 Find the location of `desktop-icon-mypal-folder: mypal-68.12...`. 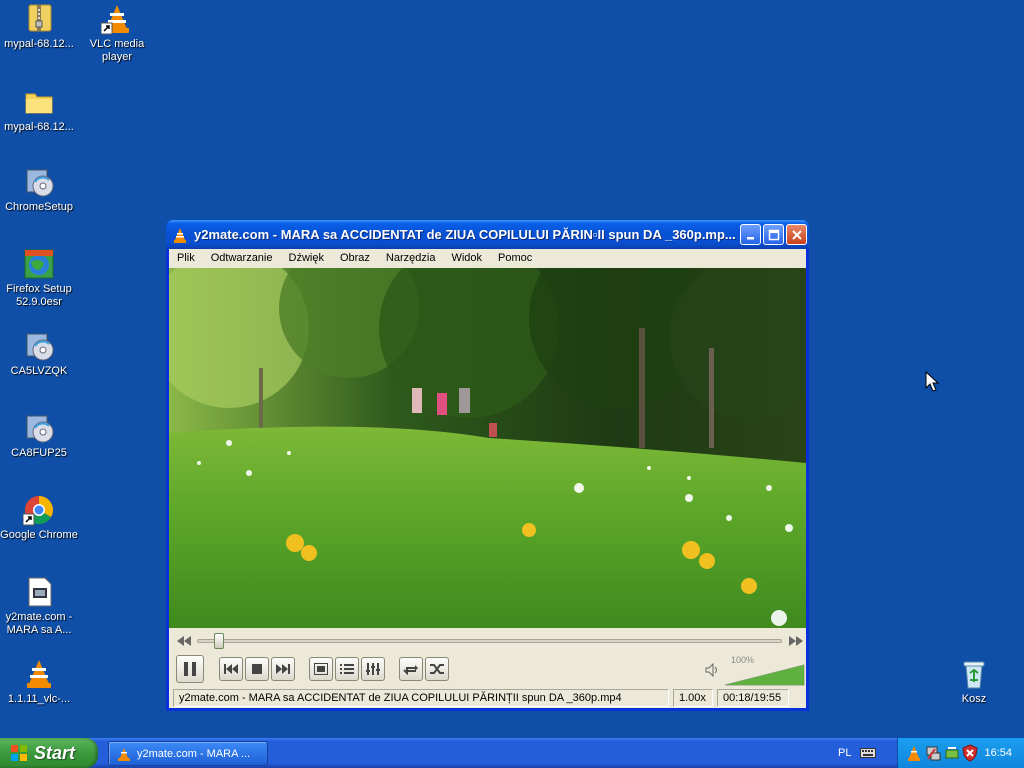

desktop-icon-mypal-folder: mypal-68.12... is located at coordinates (39, 110).